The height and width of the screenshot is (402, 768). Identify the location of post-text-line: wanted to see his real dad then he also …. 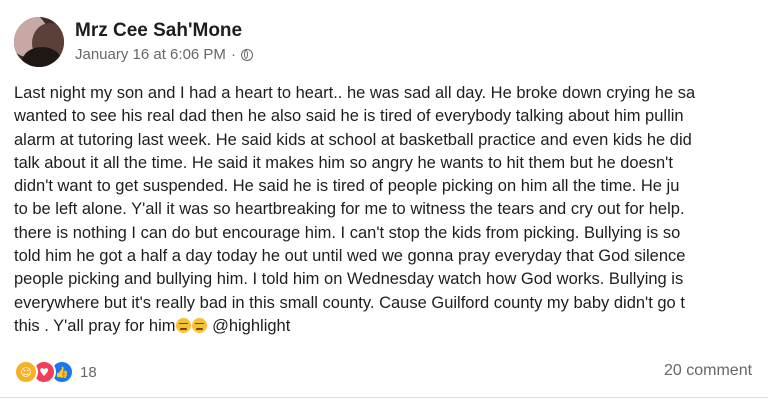
(349, 116).